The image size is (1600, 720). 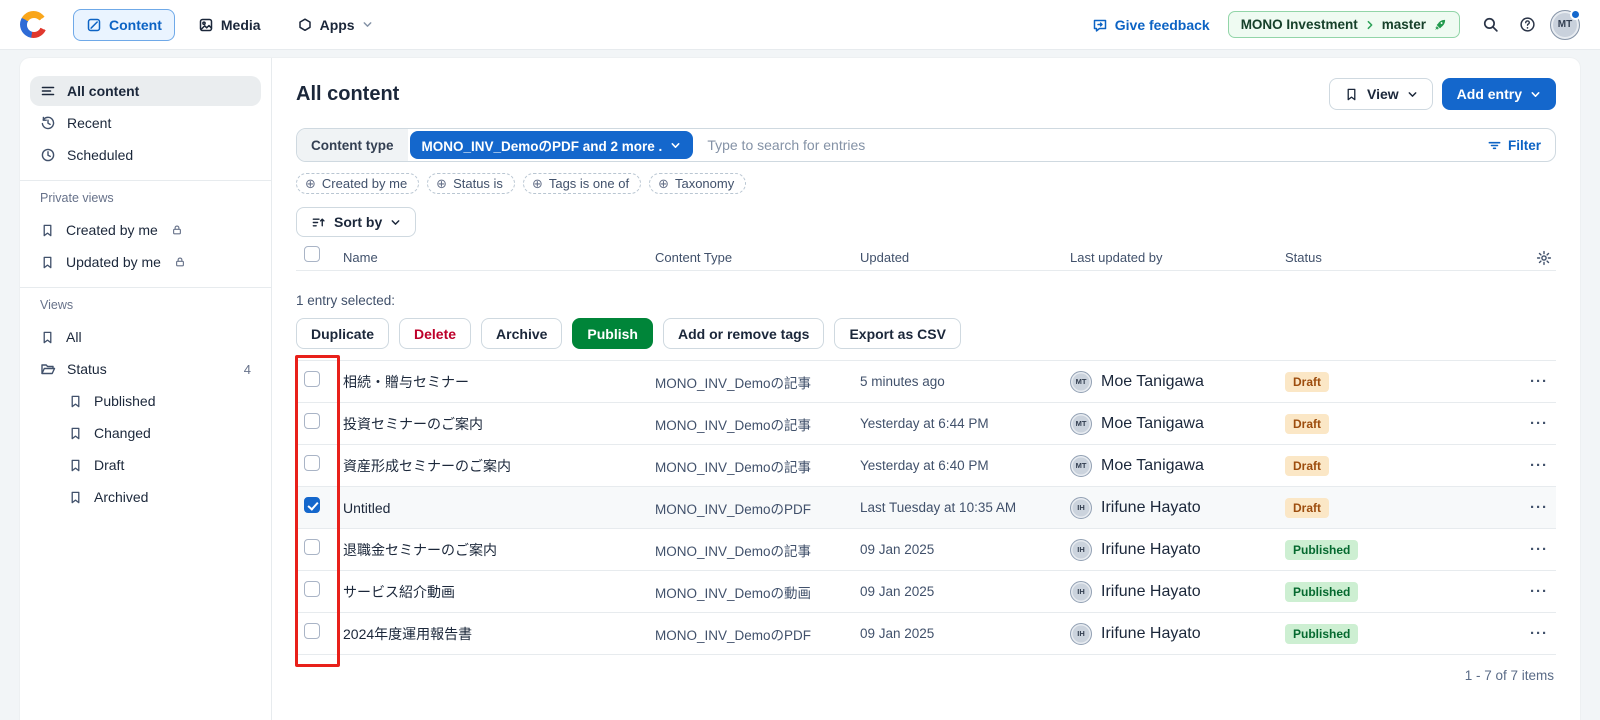 I want to click on export-as-csv-button: Export as CSV, so click(x=897, y=333).